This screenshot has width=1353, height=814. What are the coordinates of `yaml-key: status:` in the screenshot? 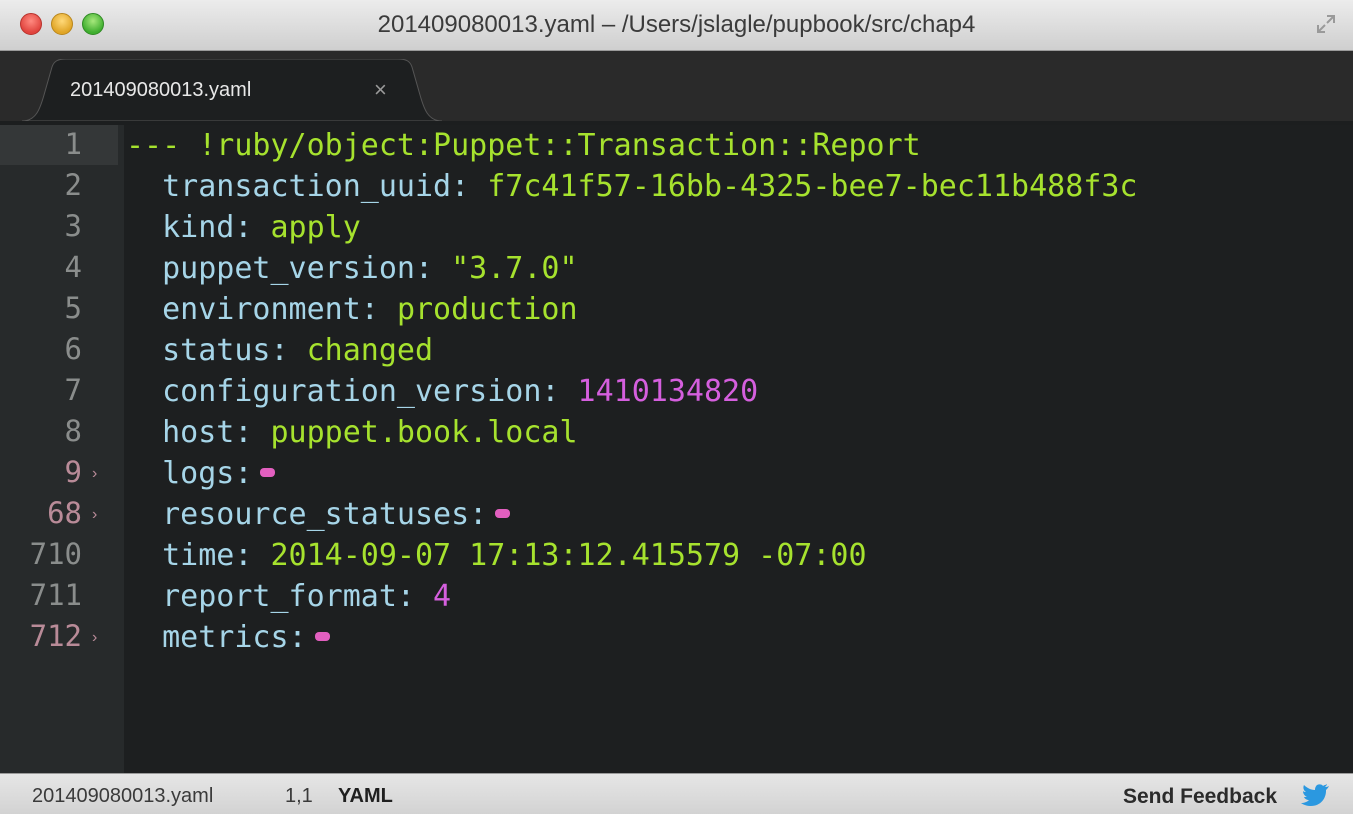 It's located at (207, 350).